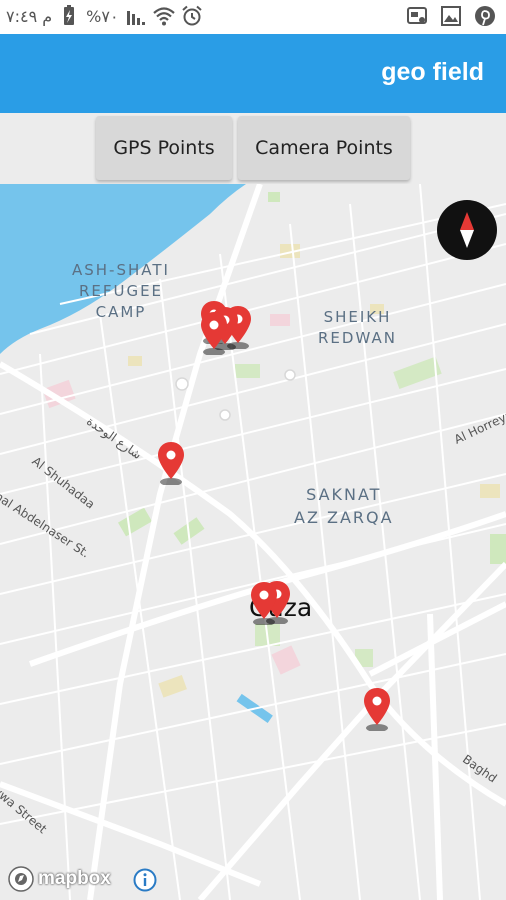 The height and width of the screenshot is (900, 506). I want to click on area-label-line: AZ ZARQA, so click(344, 517).